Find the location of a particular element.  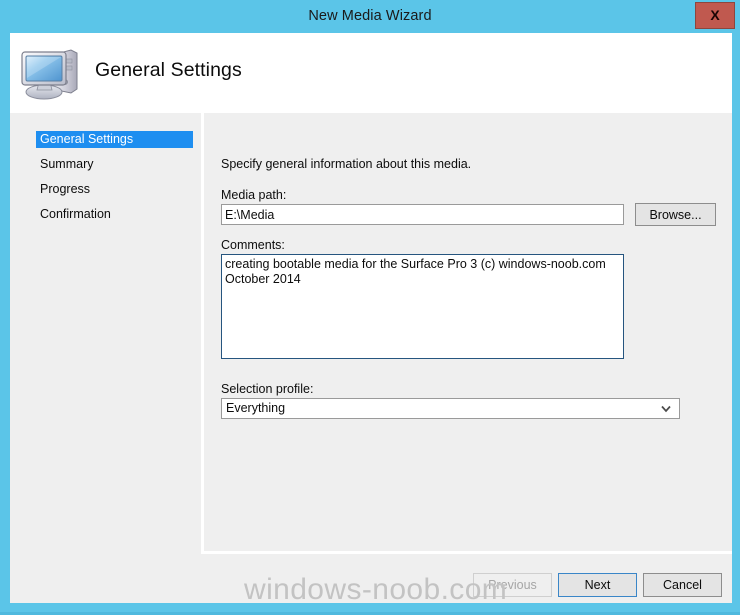

previous-button: Previous is located at coordinates (512, 585).